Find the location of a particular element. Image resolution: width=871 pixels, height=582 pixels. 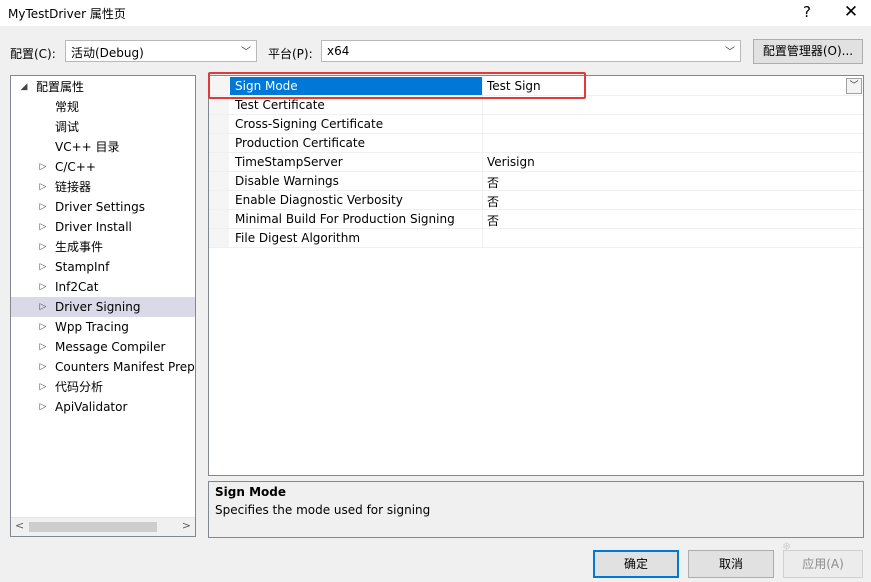

tree-item: ▷ Message Compiler is located at coordinates (103, 347).